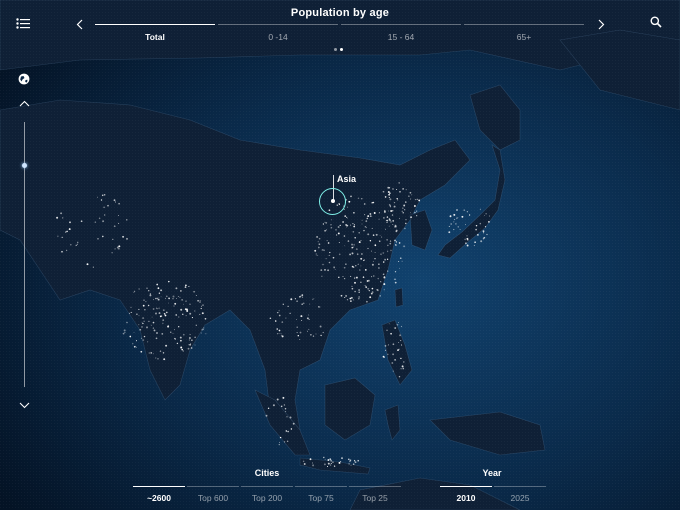  What do you see at coordinates (278, 34) in the screenshot?
I see `tab-0-14: 0 -14` at bounding box center [278, 34].